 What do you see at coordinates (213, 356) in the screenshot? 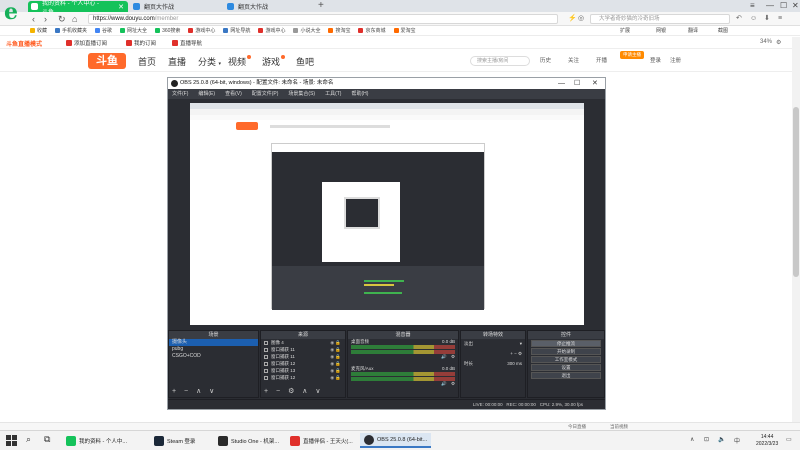
I see `scene-item: CSGO+COD` at bounding box center [213, 356].